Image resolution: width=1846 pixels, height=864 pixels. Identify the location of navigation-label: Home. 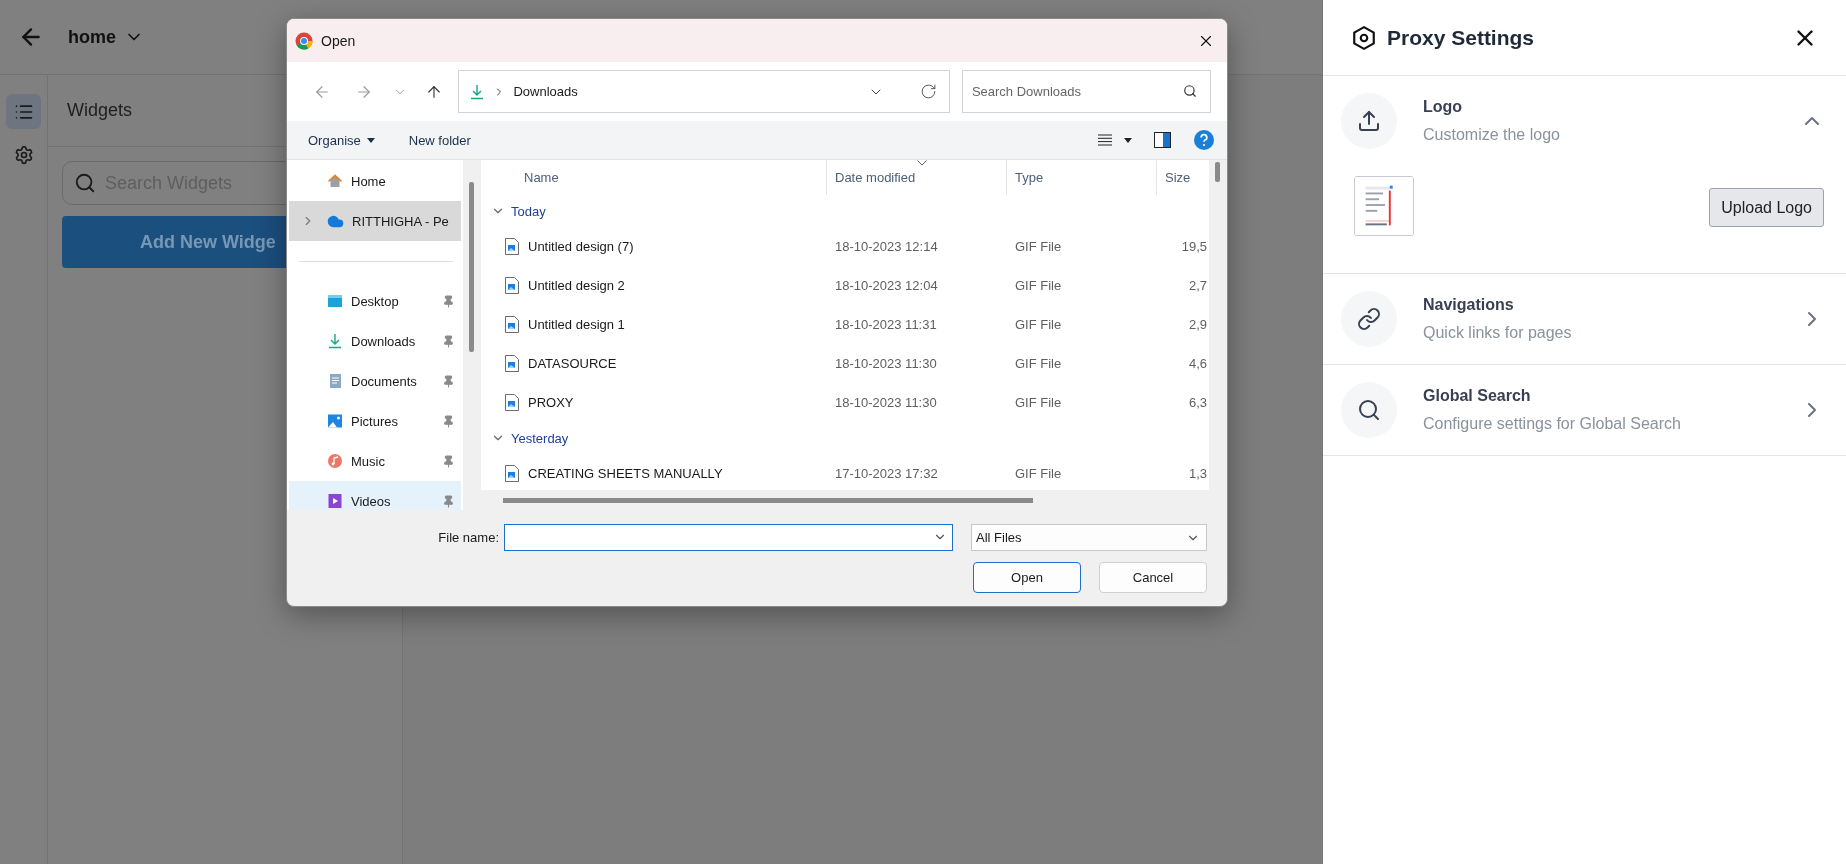
(369, 181).